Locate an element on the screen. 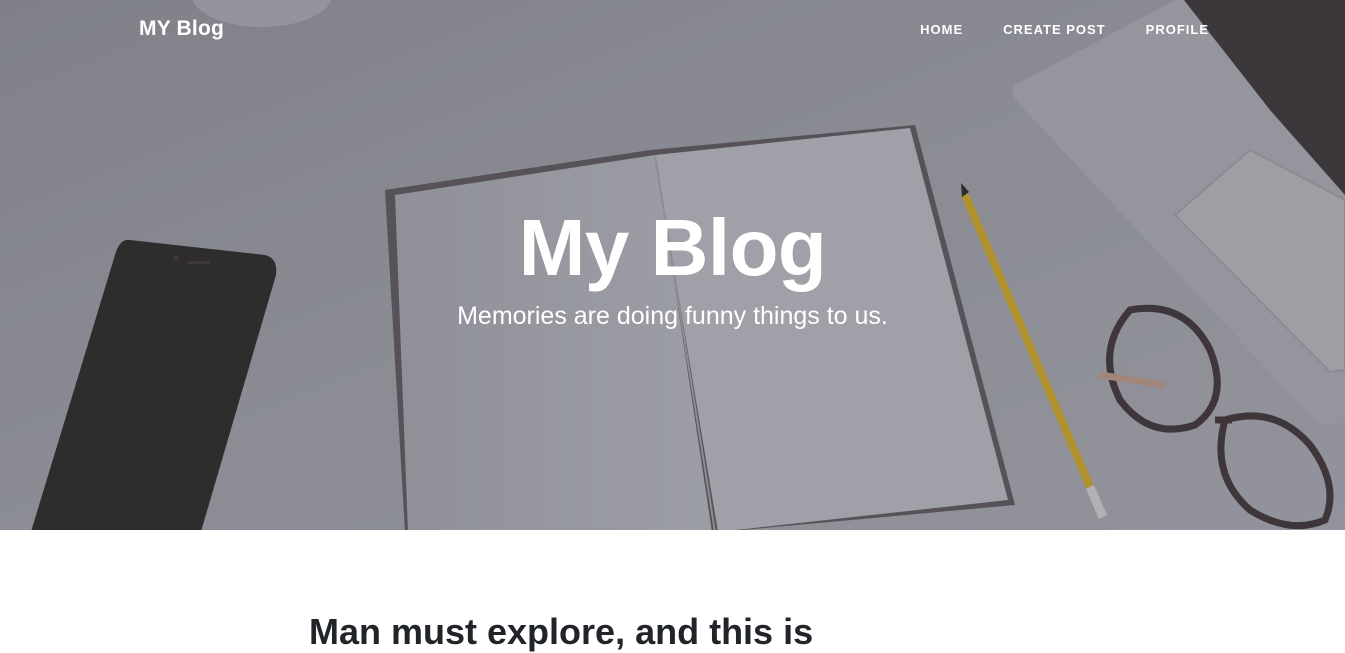 The image size is (1345, 653). main-nav: HOME CREATE POST PROFILE is located at coordinates (1044, 29).